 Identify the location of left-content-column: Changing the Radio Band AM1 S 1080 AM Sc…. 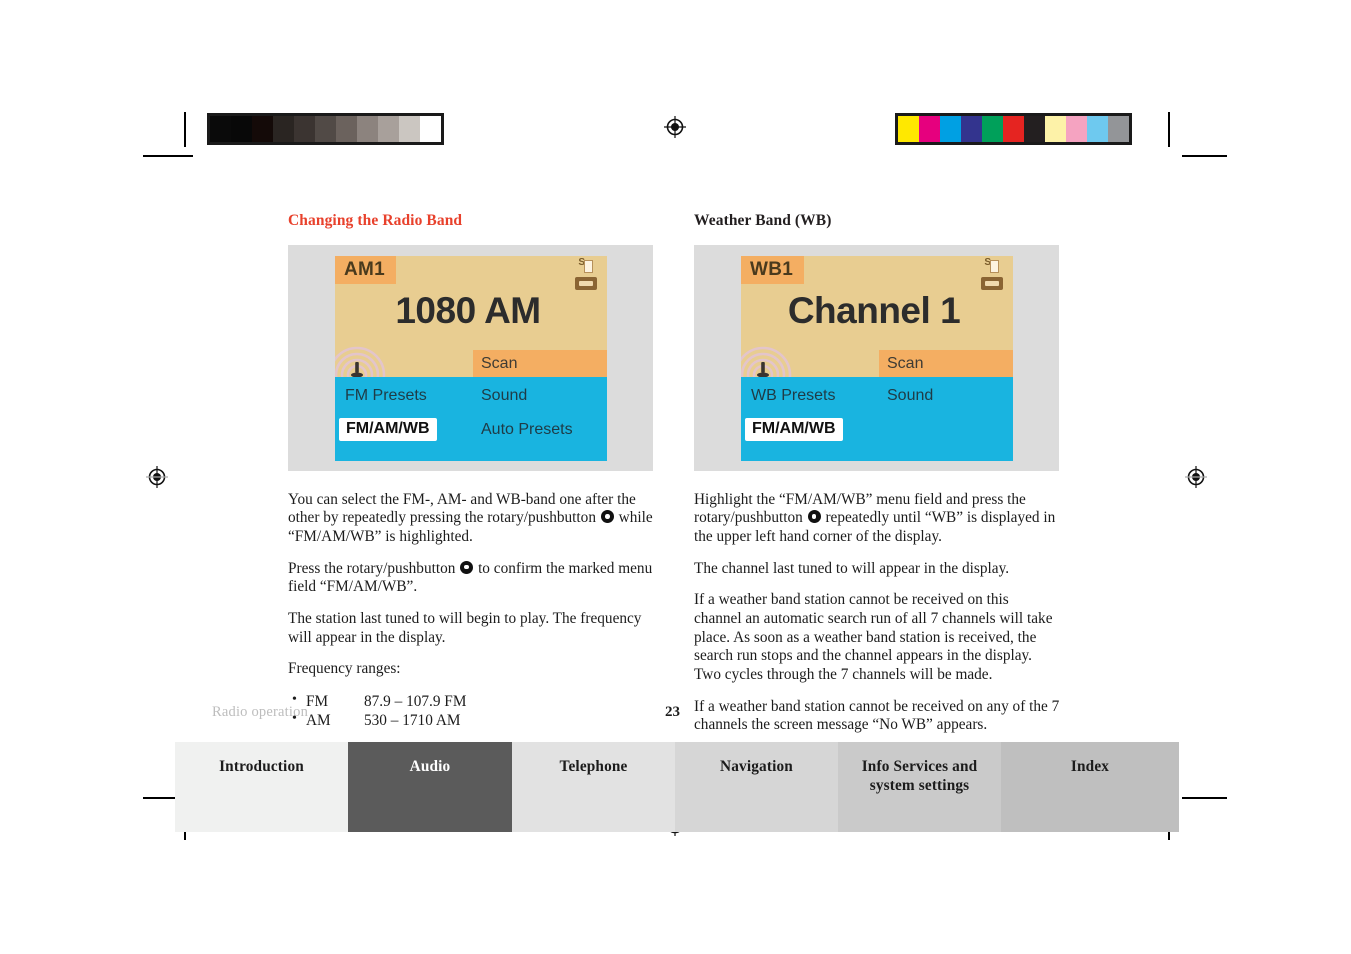
(471, 471).